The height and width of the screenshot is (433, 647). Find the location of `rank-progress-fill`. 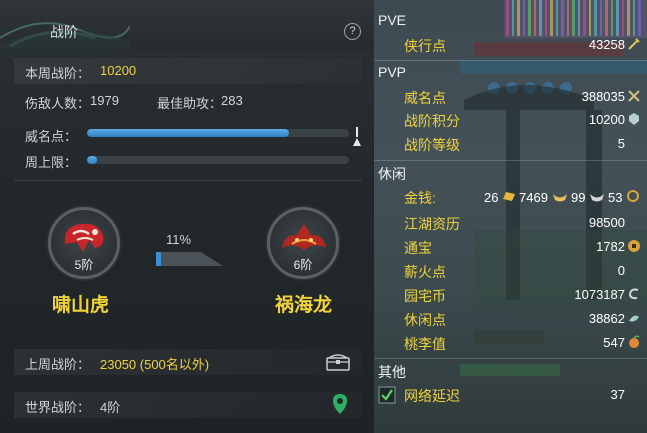

rank-progress-fill is located at coordinates (158, 259).